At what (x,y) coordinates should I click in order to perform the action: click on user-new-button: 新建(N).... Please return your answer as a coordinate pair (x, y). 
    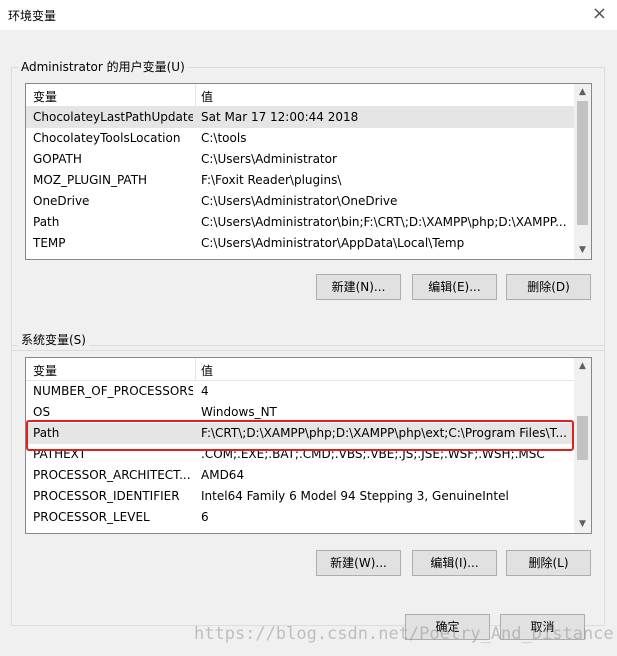
    Looking at the image, I should click on (358, 287).